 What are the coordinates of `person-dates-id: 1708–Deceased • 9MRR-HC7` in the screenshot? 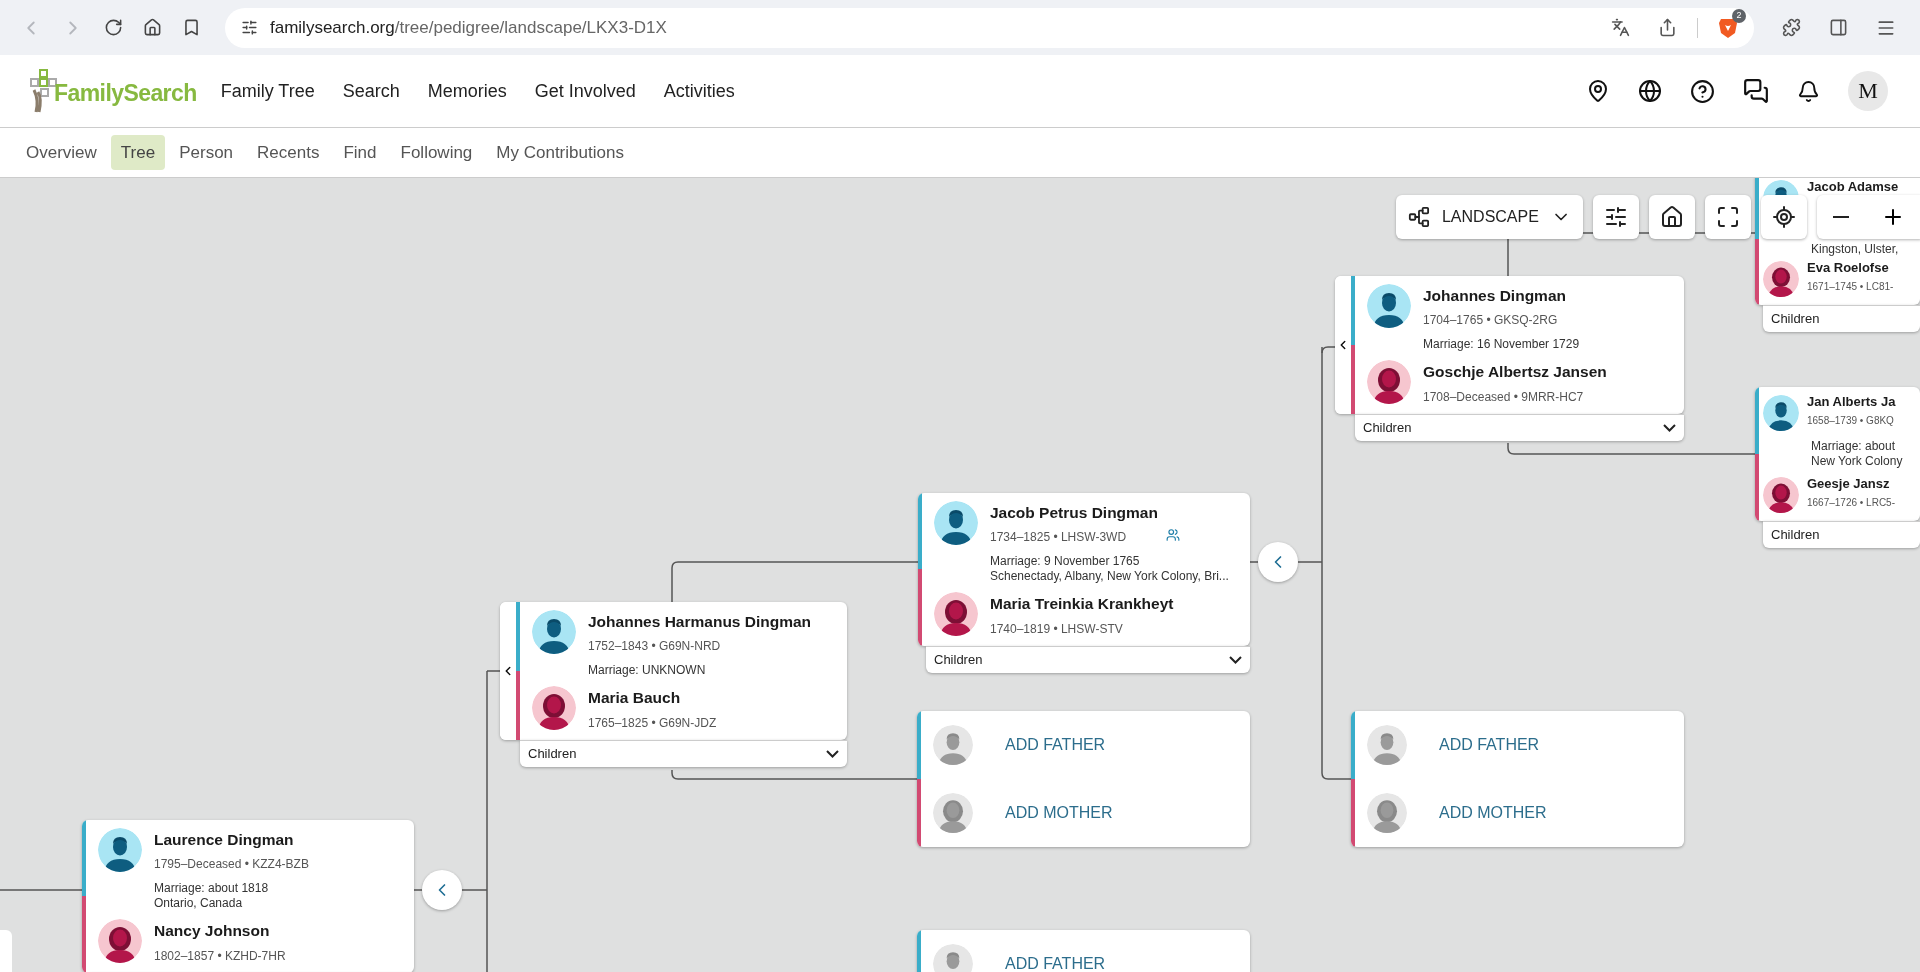 It's located at (1503, 397).